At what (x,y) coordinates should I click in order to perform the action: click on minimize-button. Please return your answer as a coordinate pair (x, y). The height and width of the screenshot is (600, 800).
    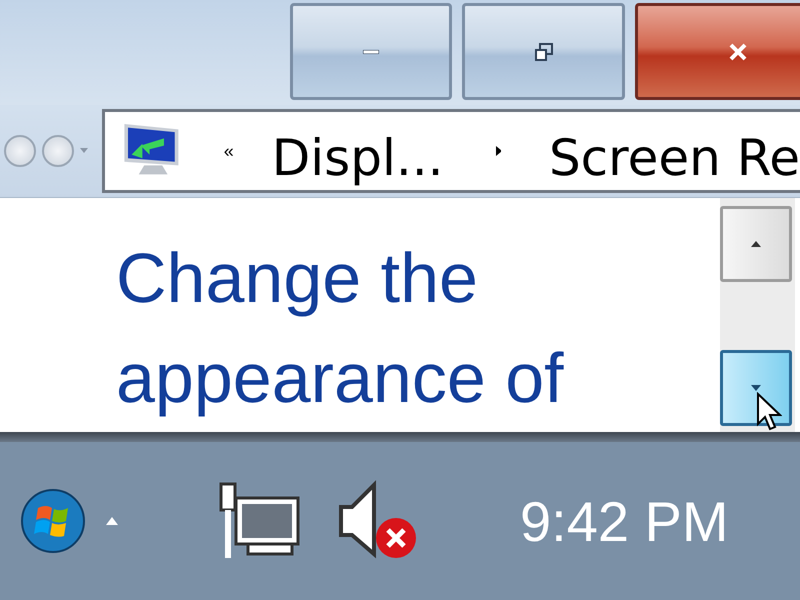
    Looking at the image, I should click on (371, 51).